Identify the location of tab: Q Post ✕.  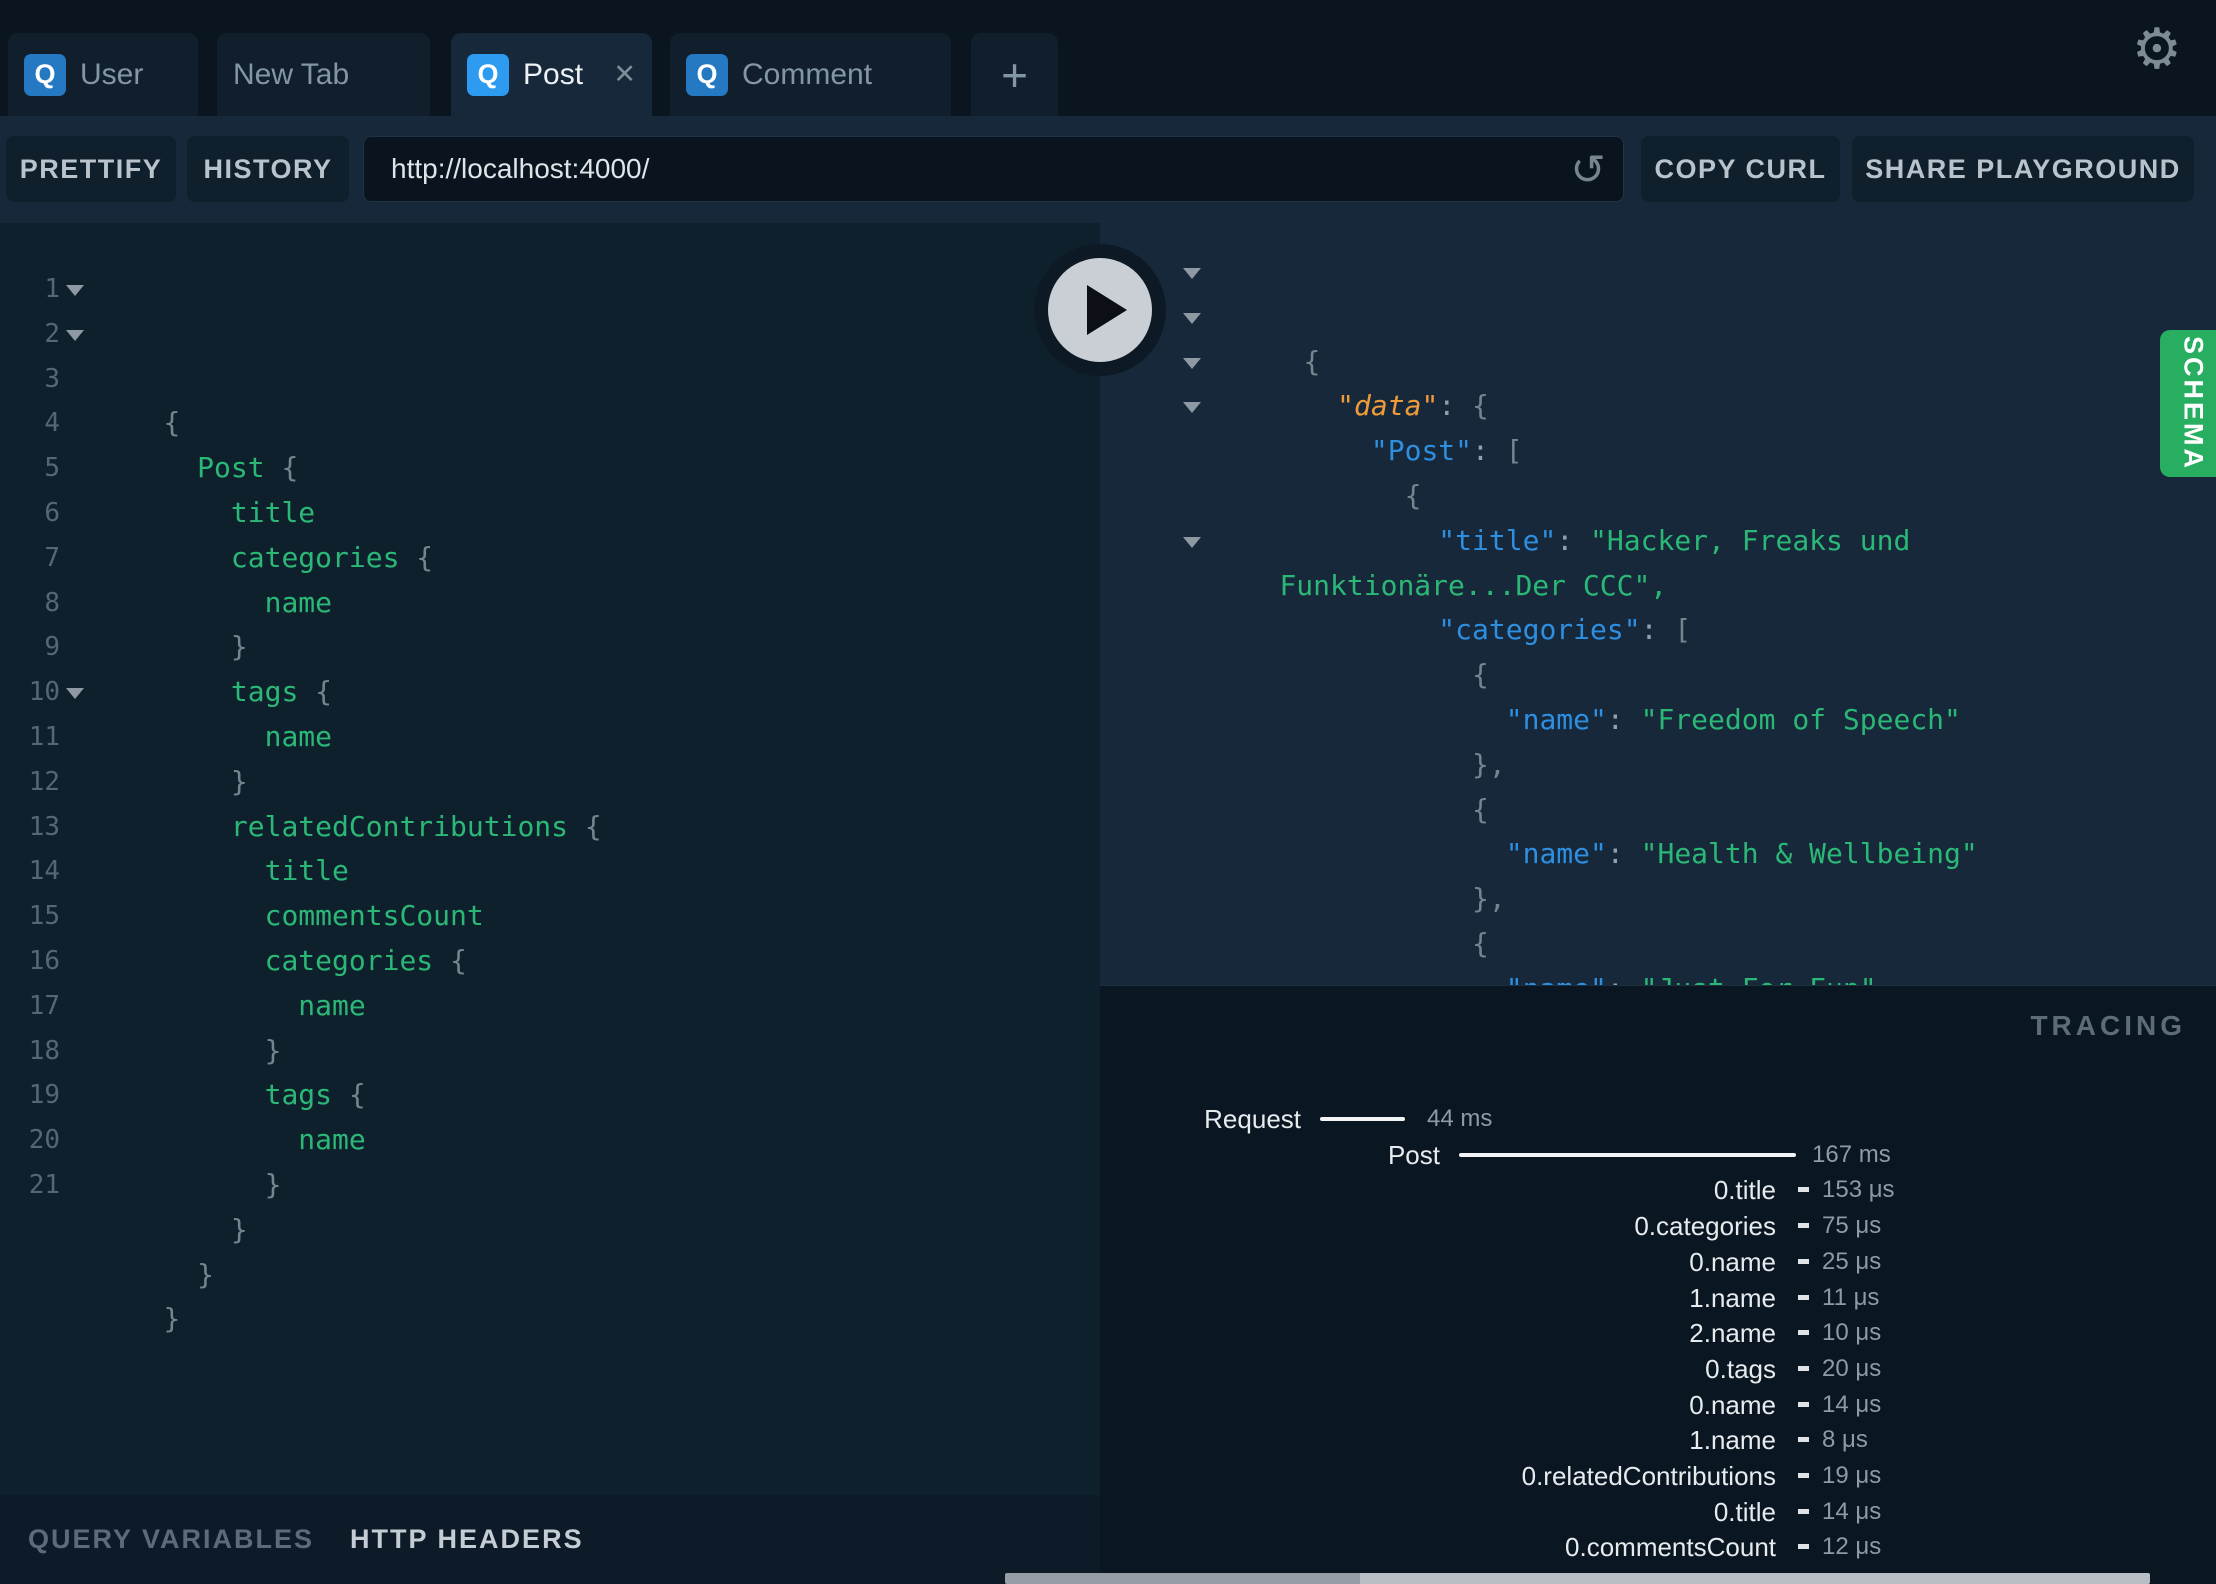
(551, 74).